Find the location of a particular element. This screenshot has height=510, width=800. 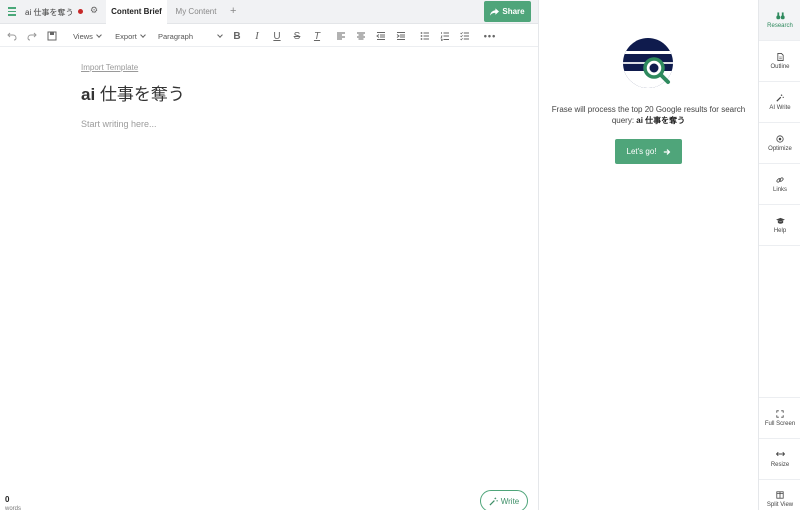

title-rest-part: 仕事を奪う is located at coordinates (140, 94).